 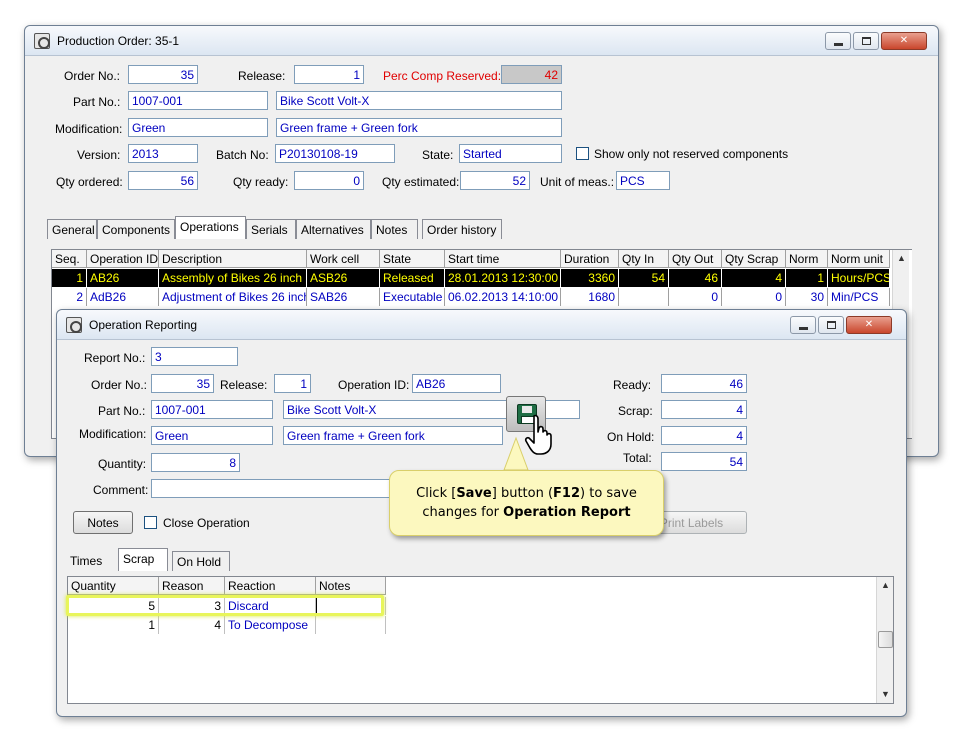 What do you see at coordinates (292, 383) in the screenshot?
I see `op-release-field: 1` at bounding box center [292, 383].